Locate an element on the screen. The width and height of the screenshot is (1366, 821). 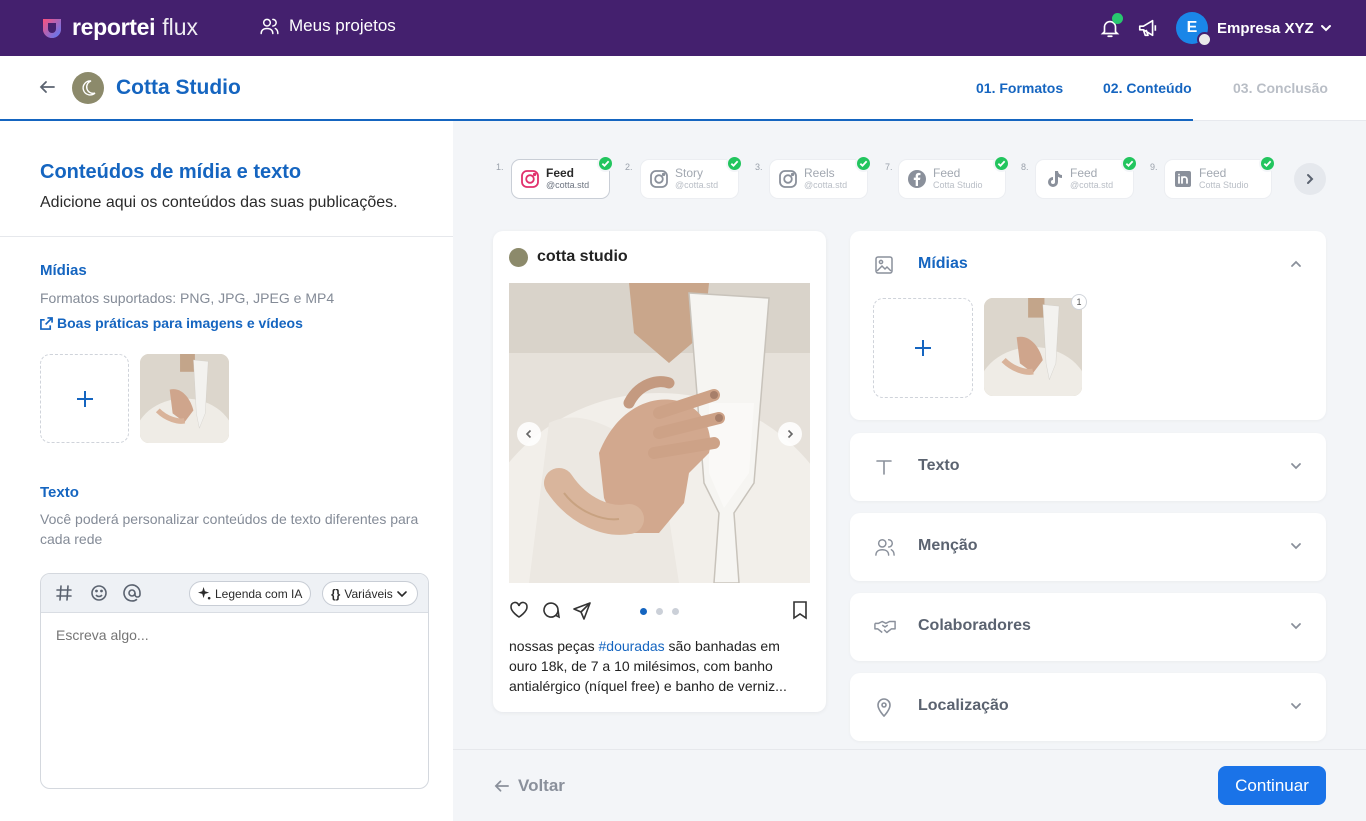
app-logo: reportei flux is located at coordinates (119, 27).